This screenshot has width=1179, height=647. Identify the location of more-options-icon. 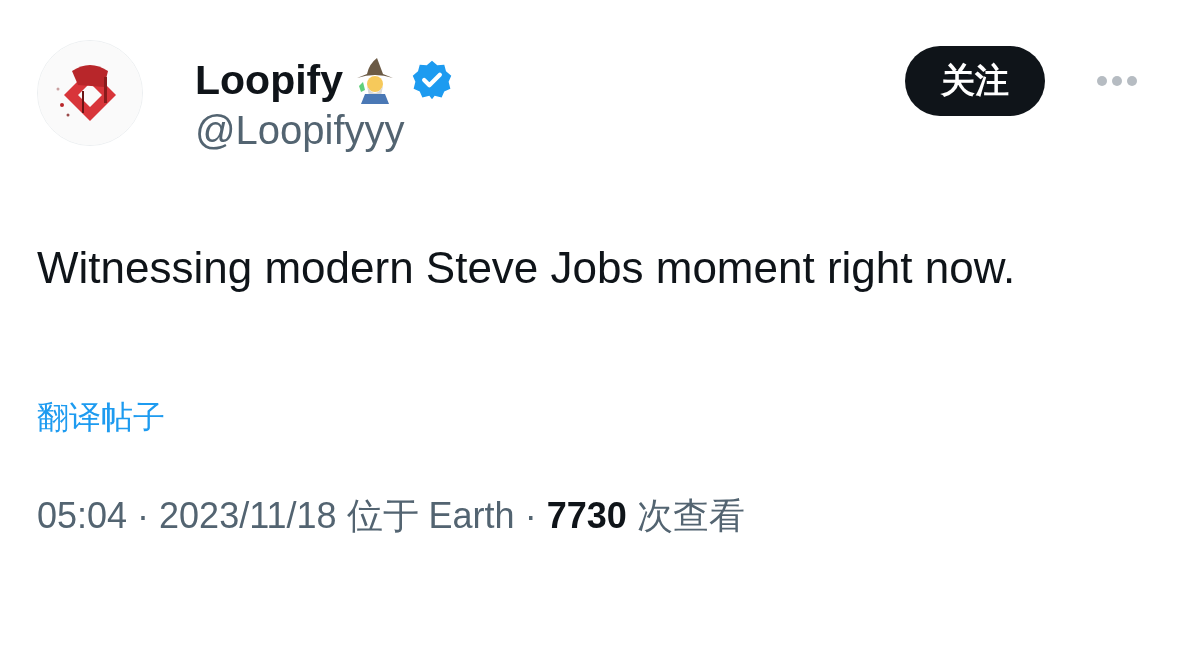
(1117, 81).